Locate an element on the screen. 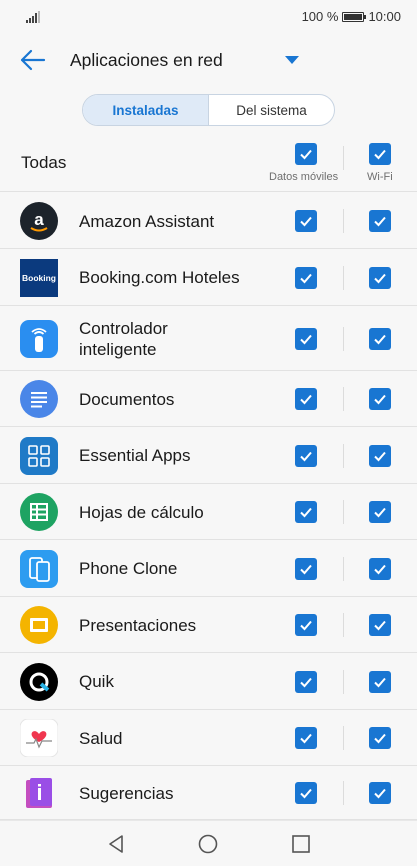 The height and width of the screenshot is (866, 417). booking-logo-text: Booking is located at coordinates (39, 277).